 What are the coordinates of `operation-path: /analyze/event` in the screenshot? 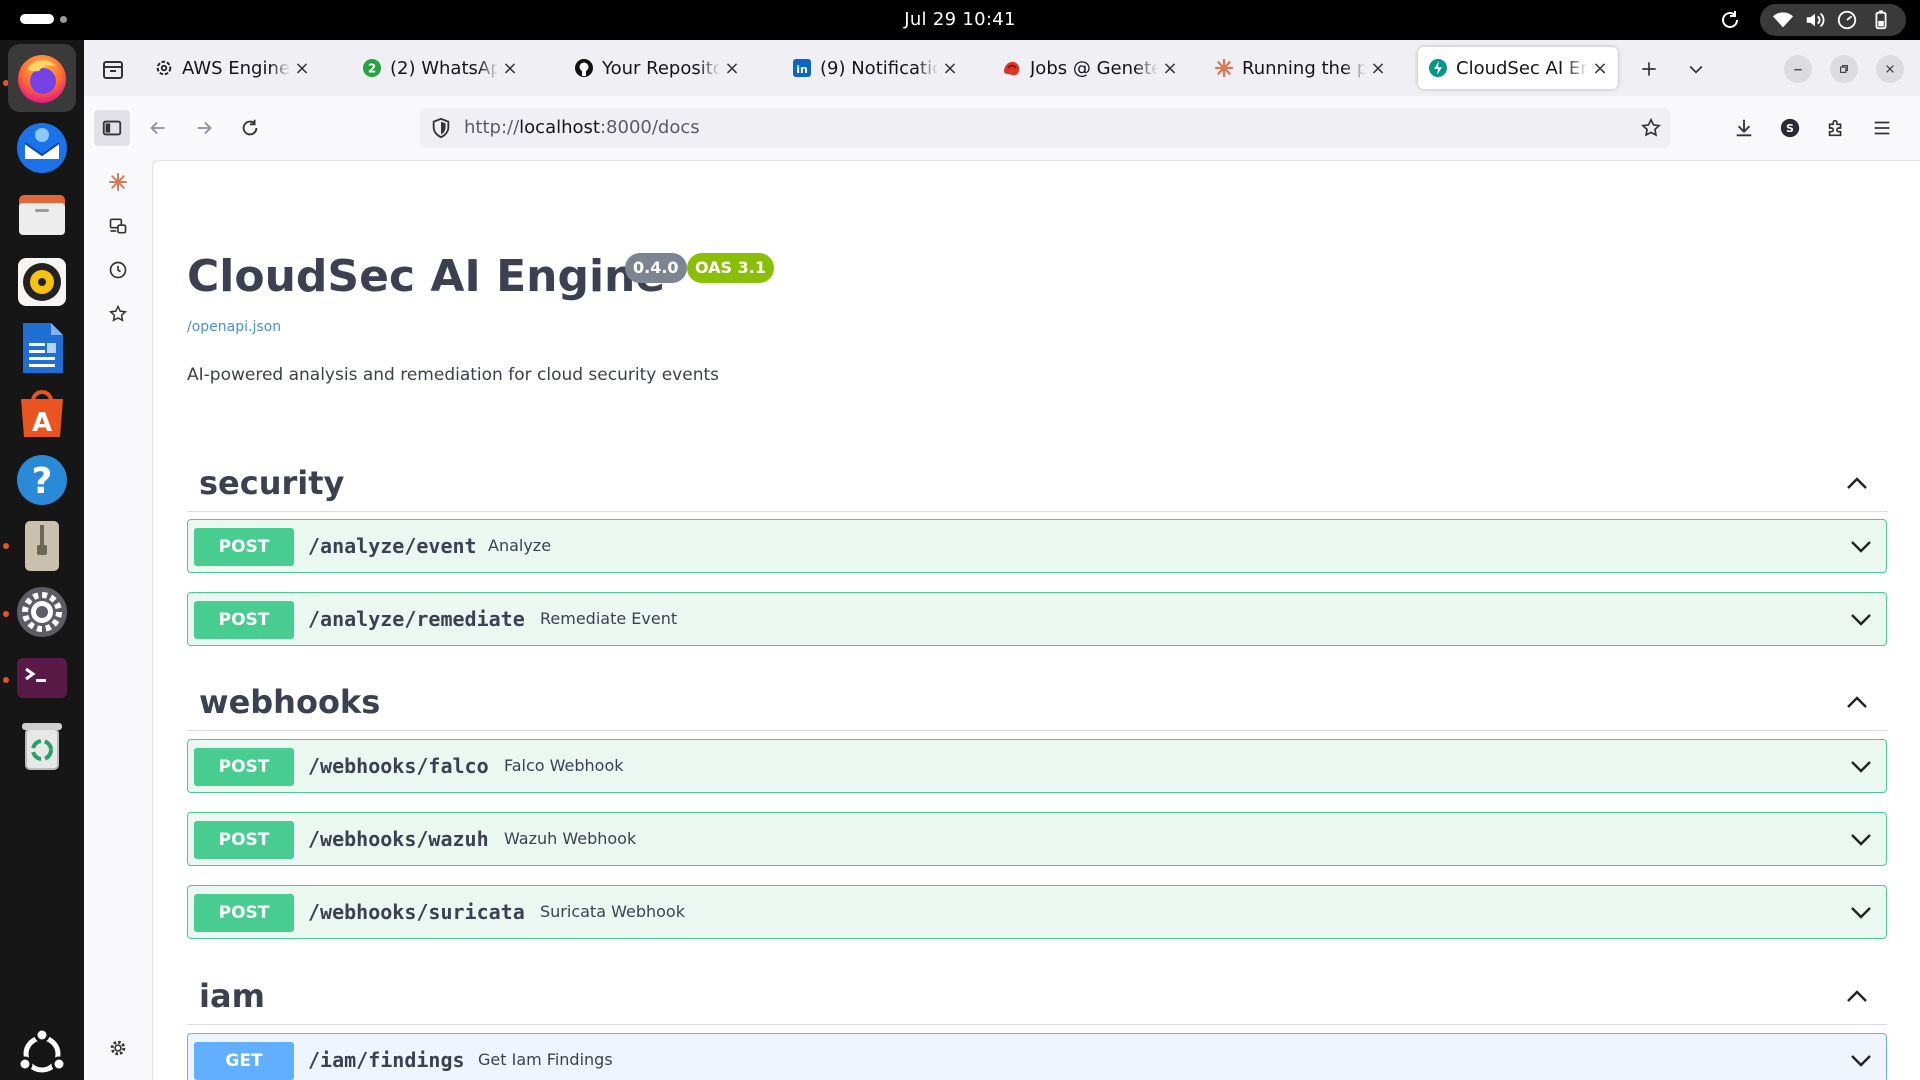 It's located at (392, 546).